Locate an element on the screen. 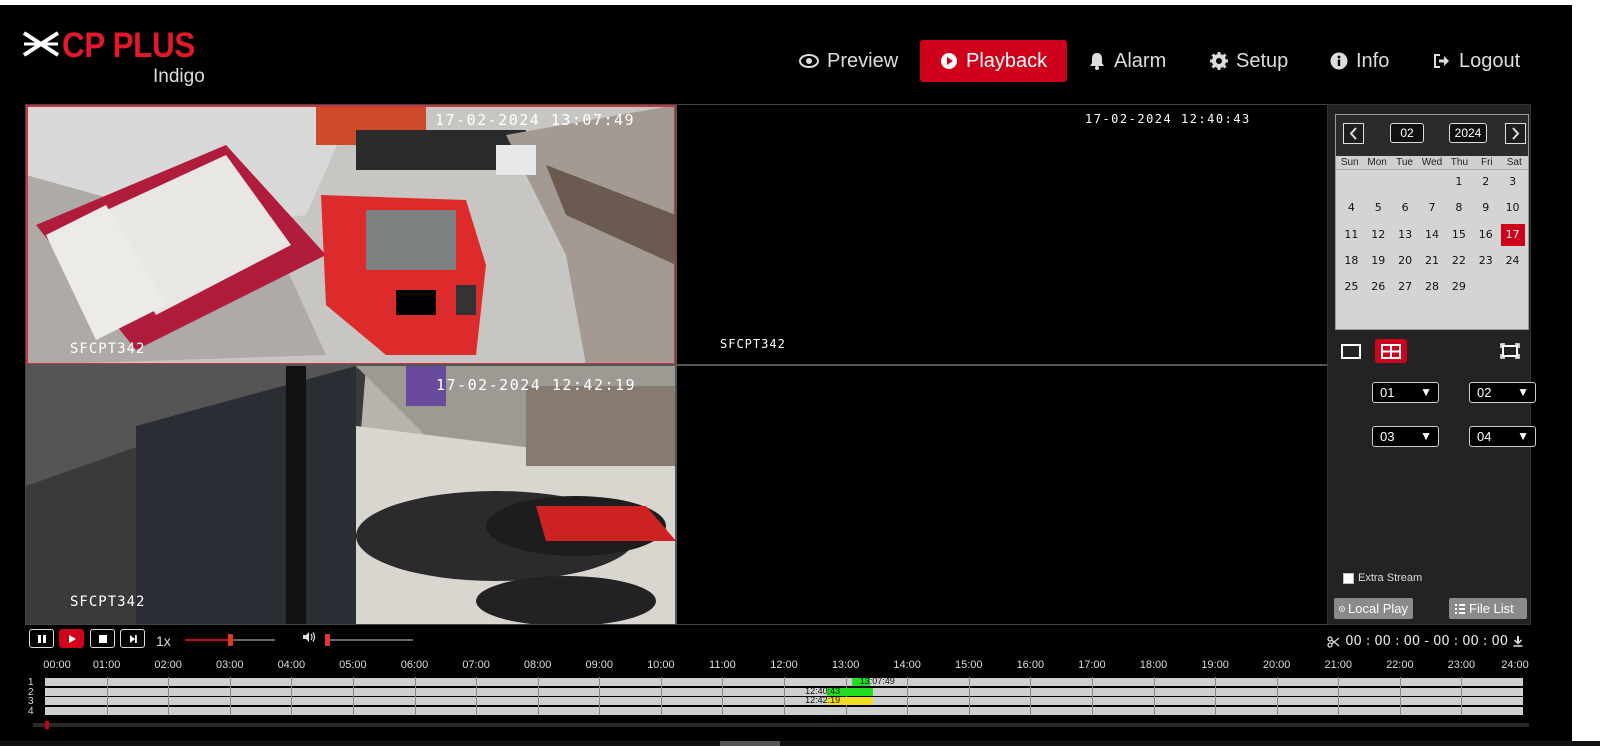  calendar-day: 9 is located at coordinates (1486, 208).